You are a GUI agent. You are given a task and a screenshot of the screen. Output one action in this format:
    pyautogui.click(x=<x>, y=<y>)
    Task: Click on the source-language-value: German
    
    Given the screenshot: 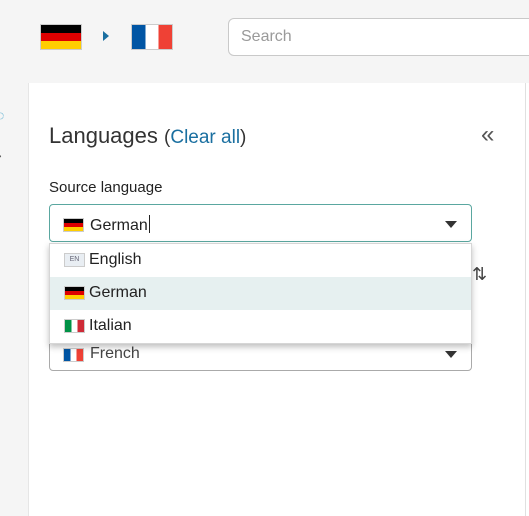 What is the action you would take?
    pyautogui.click(x=120, y=224)
    